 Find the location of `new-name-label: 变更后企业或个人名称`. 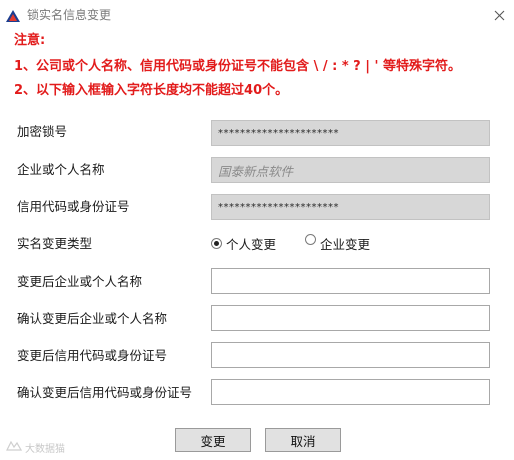

new-name-label: 变更后企业或个人名称 is located at coordinates (80, 281).